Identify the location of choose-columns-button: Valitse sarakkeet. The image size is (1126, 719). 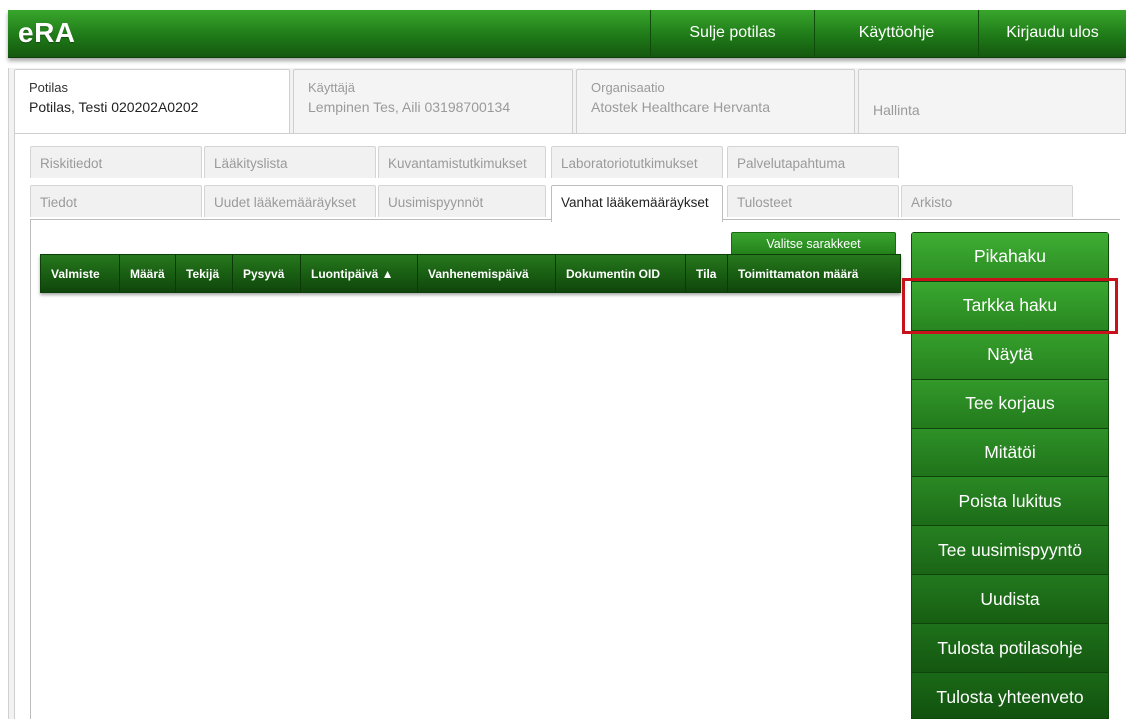
(813, 243).